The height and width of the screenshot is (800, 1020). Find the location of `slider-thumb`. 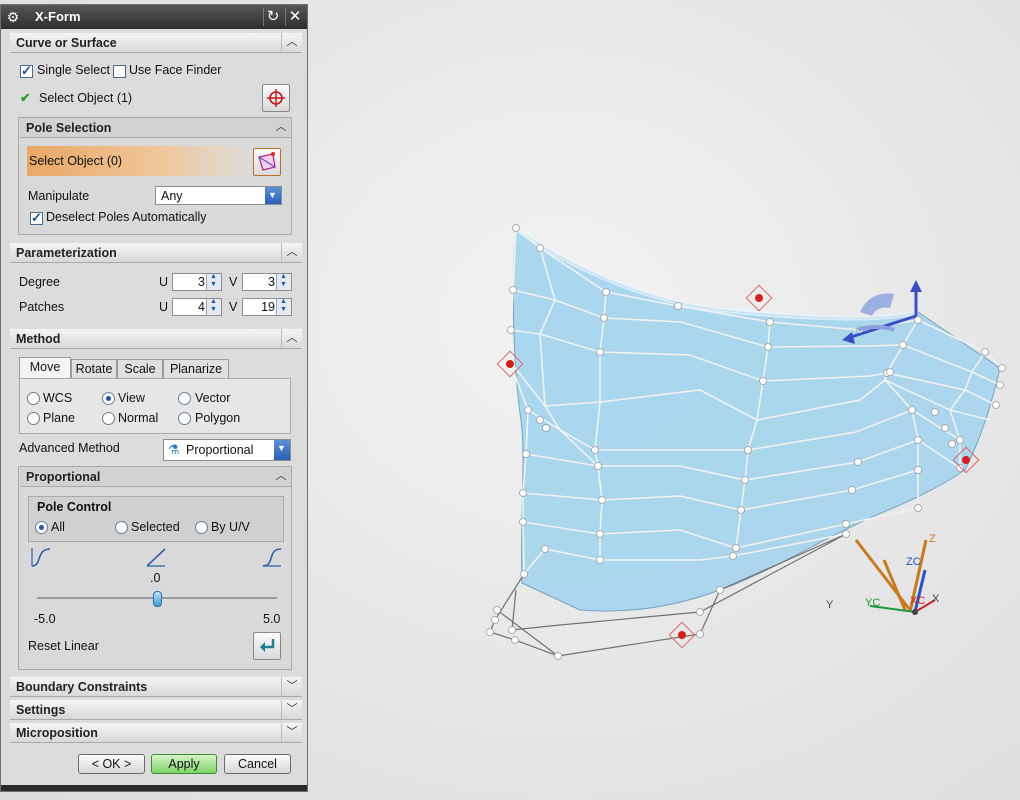

slider-thumb is located at coordinates (157, 599).